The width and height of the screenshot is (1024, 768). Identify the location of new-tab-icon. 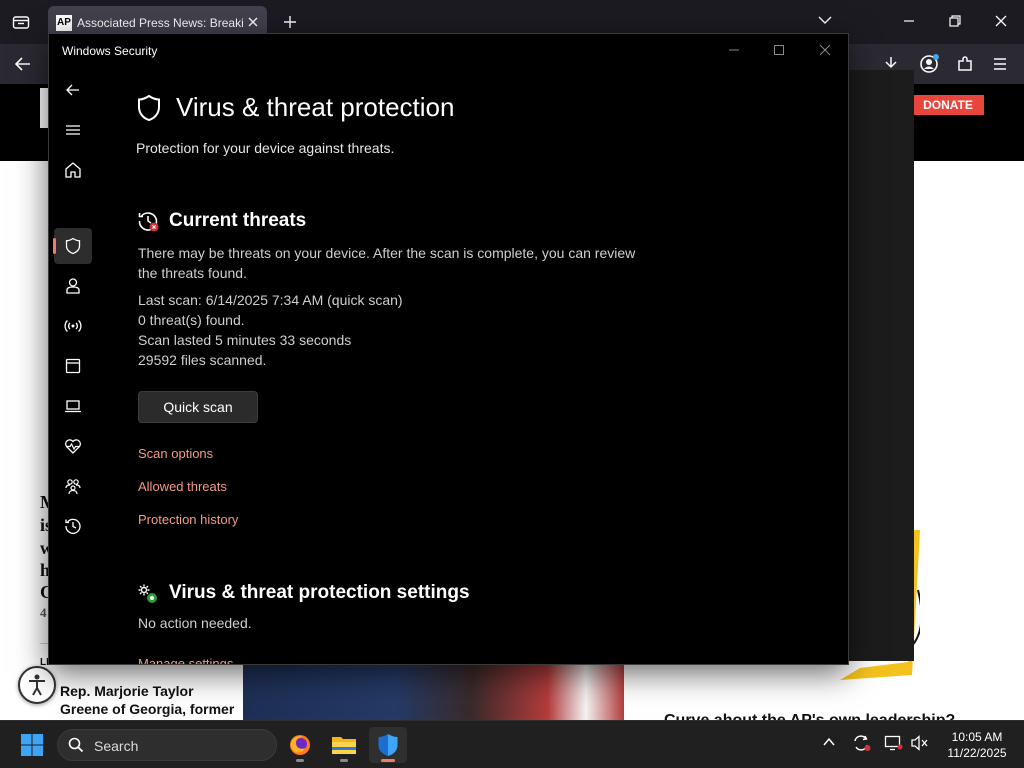
(290, 22).